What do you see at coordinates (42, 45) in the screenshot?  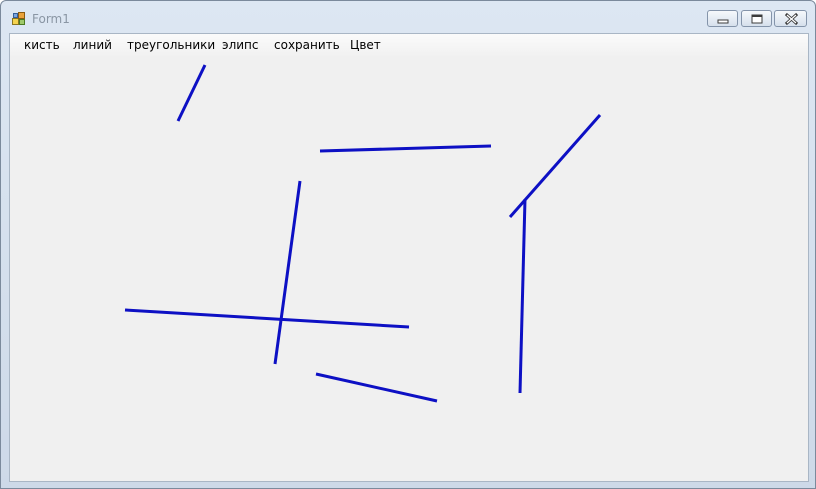 I see `menu-item-brush: кисть` at bounding box center [42, 45].